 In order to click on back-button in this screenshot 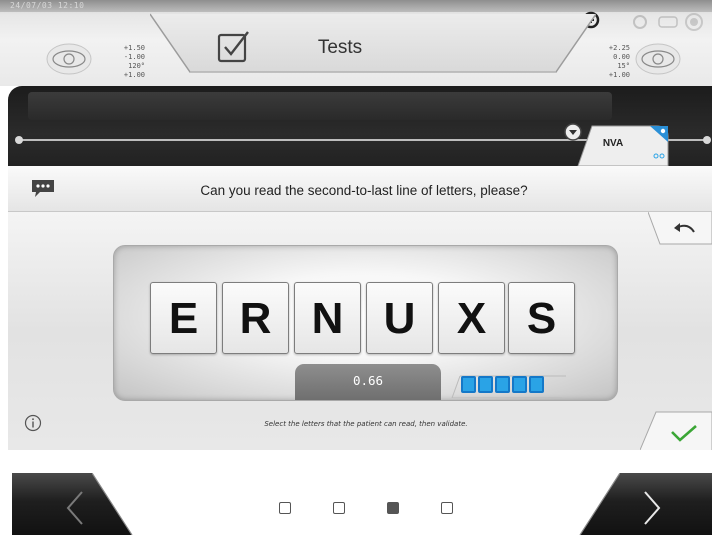, I will do `click(680, 230)`.